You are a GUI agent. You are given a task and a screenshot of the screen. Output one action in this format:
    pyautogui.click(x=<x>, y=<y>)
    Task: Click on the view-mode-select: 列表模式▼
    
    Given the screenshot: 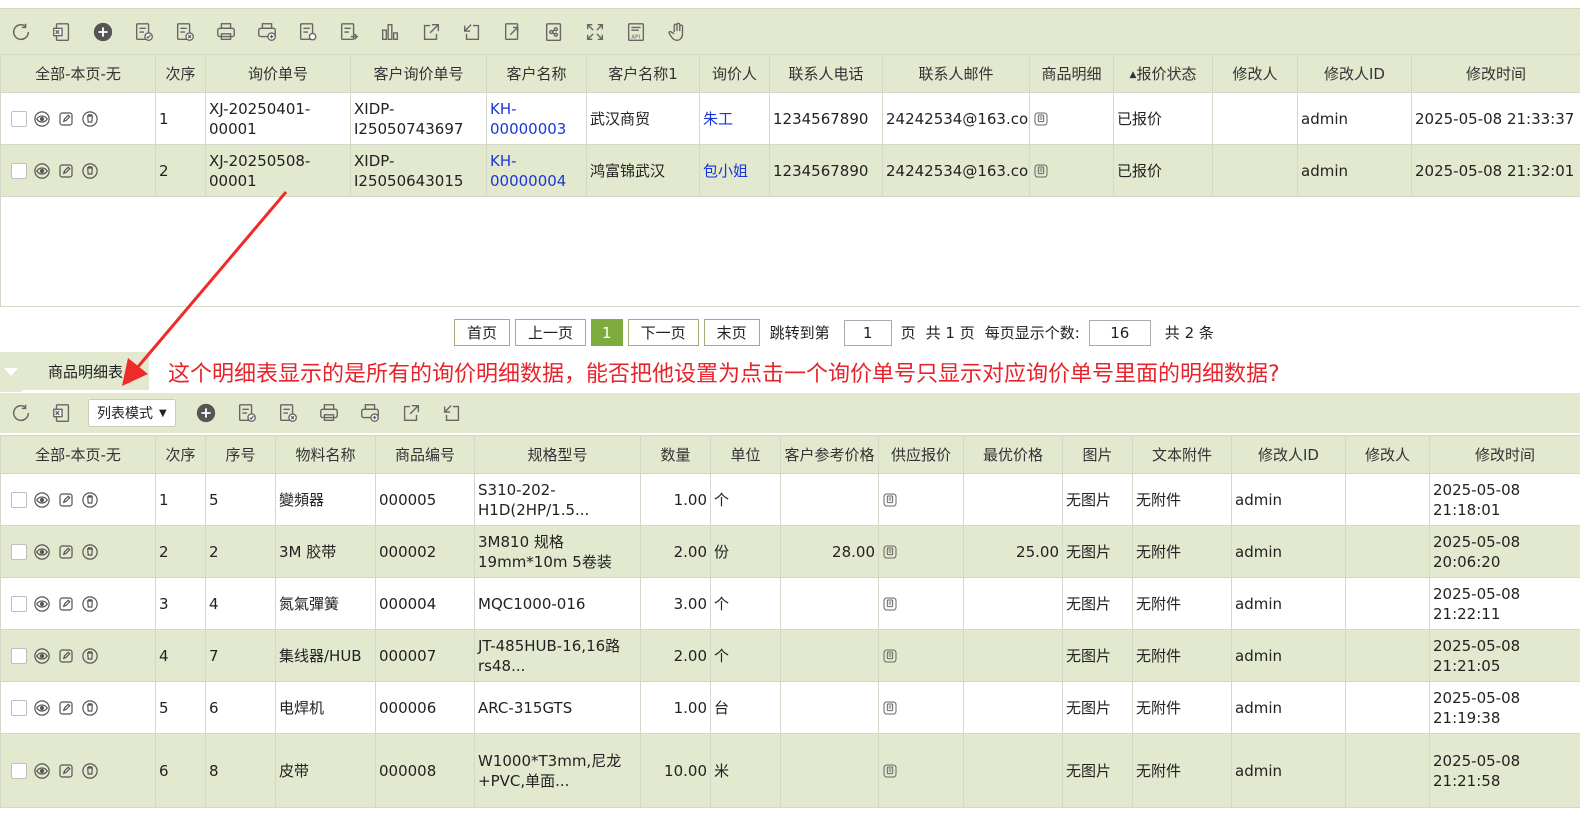 What is the action you would take?
    pyautogui.click(x=132, y=413)
    